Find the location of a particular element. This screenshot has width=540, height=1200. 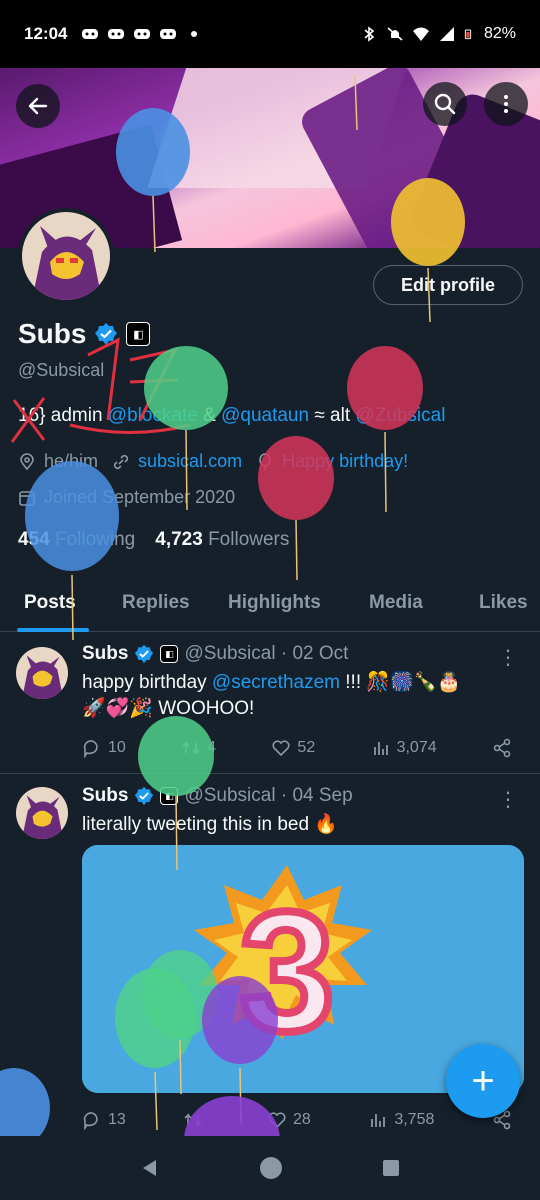

location-pin-icon is located at coordinates (27, 461).